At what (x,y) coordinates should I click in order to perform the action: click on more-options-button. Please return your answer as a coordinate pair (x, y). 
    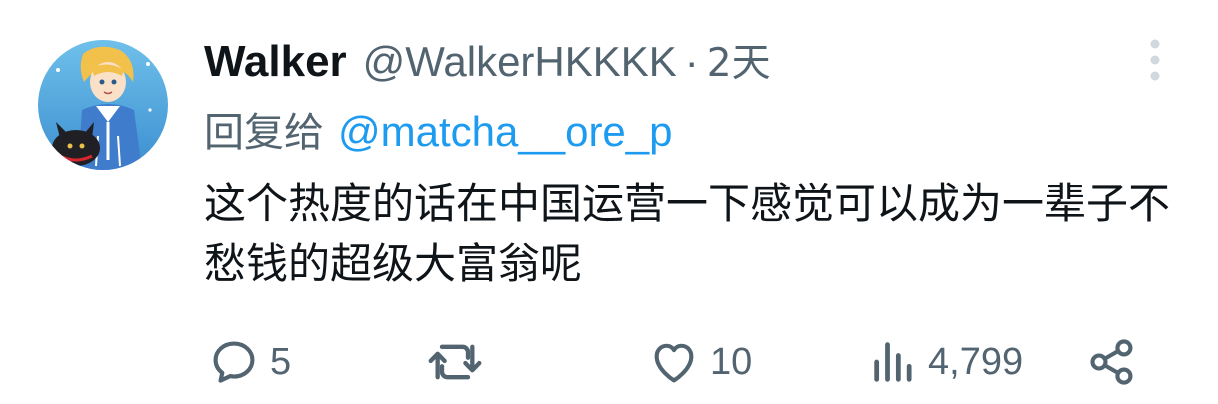
    Looking at the image, I should click on (1155, 60).